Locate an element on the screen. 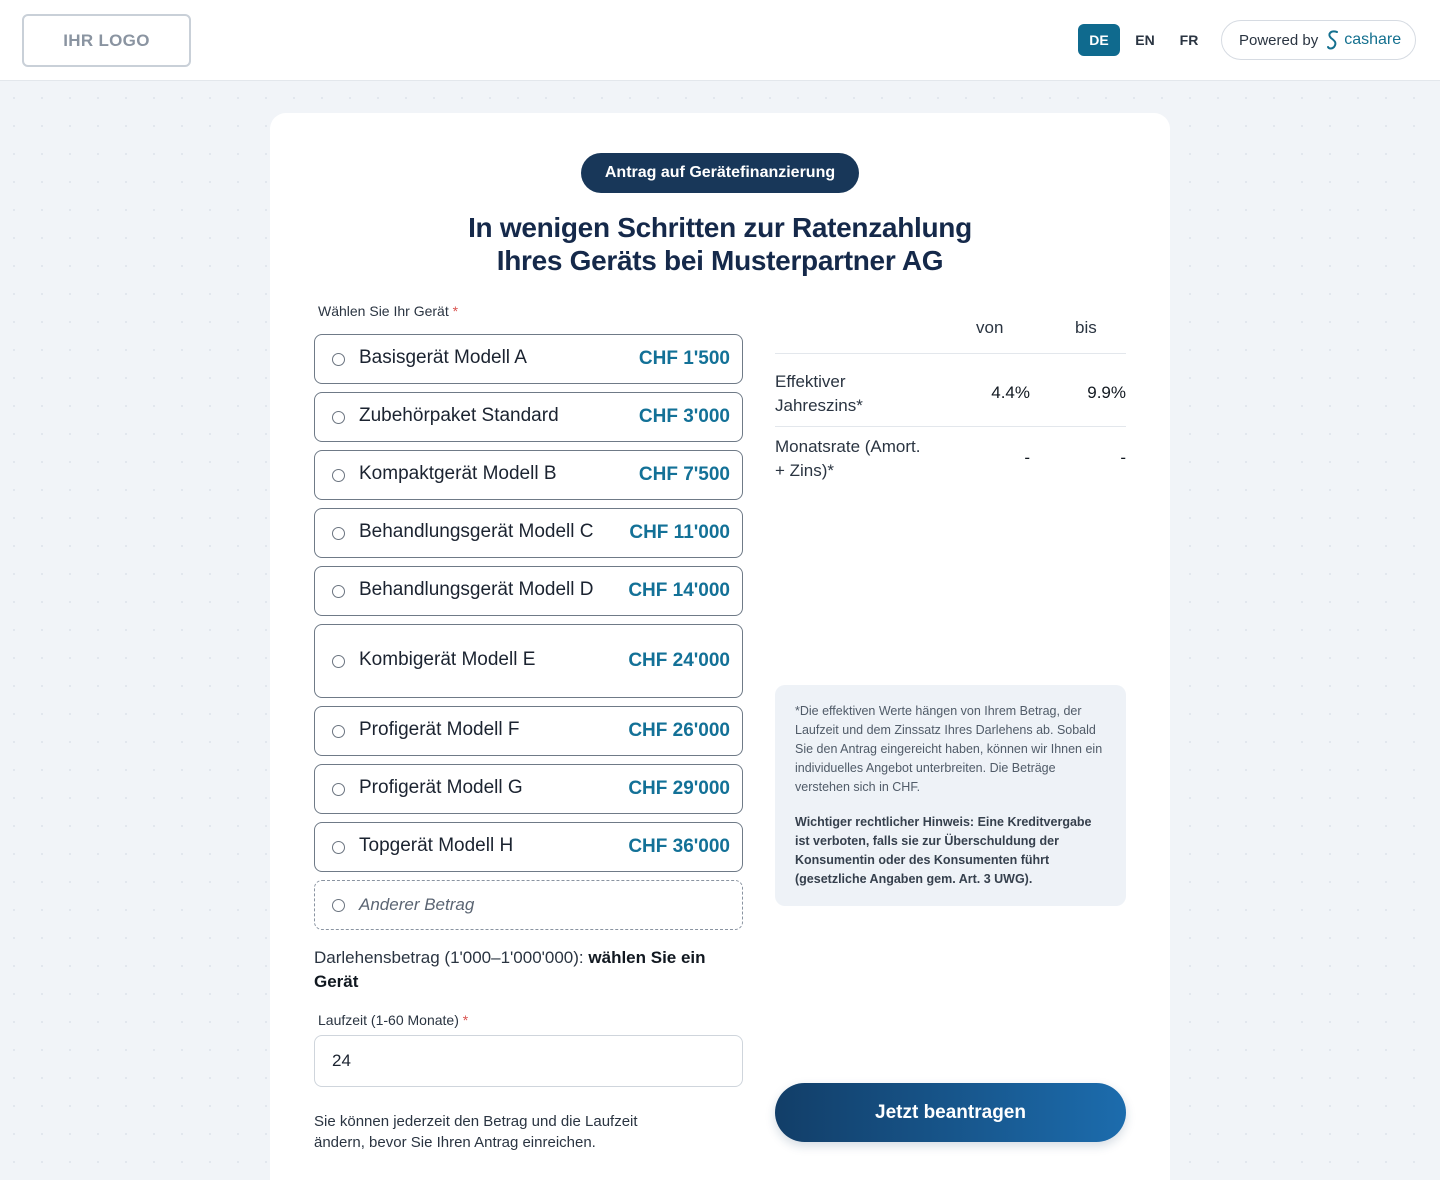  rate-row-label: Monatsrate (Amort. + Zins)* is located at coordinates (848, 458).